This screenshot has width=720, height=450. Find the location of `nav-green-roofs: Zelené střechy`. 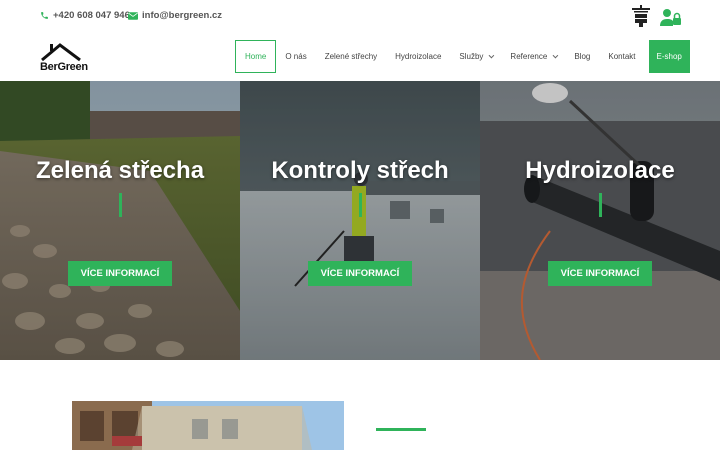

nav-green-roofs: Zelené střechy is located at coordinates (351, 56).